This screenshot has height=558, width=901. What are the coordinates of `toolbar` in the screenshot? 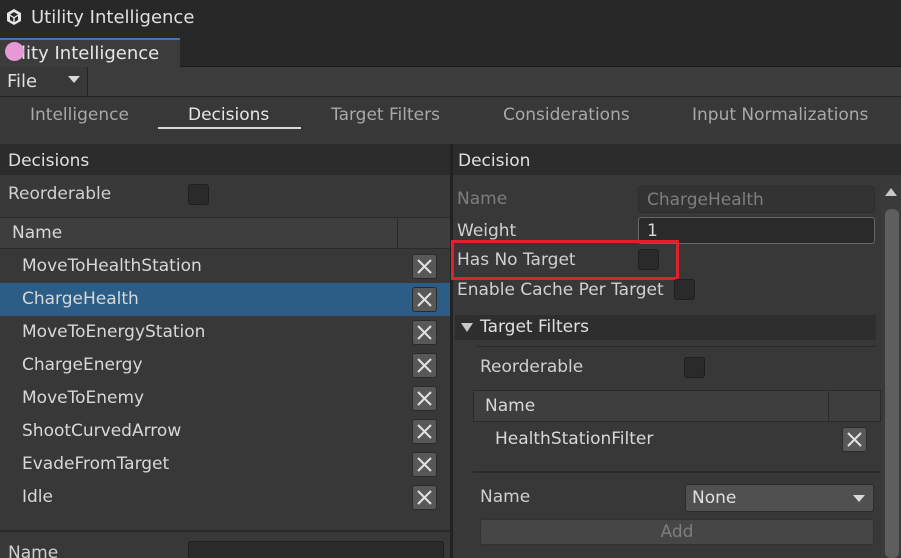 It's located at (450, 82).